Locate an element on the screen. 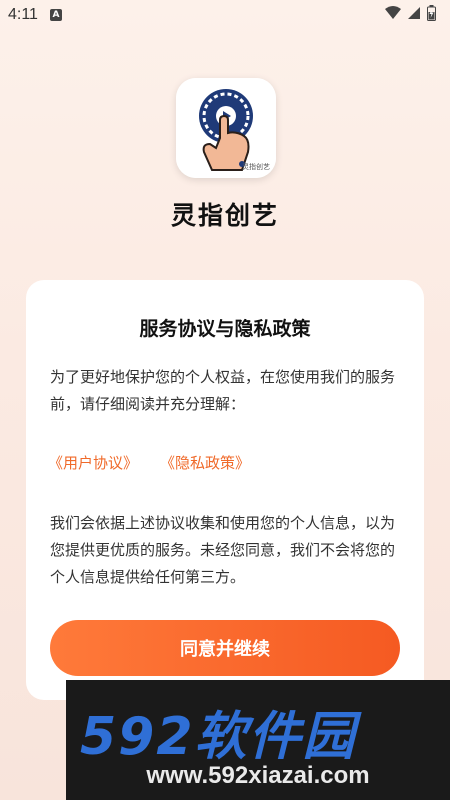 The image size is (450, 800). agree-continue-button: 同意并继续 is located at coordinates (225, 648).